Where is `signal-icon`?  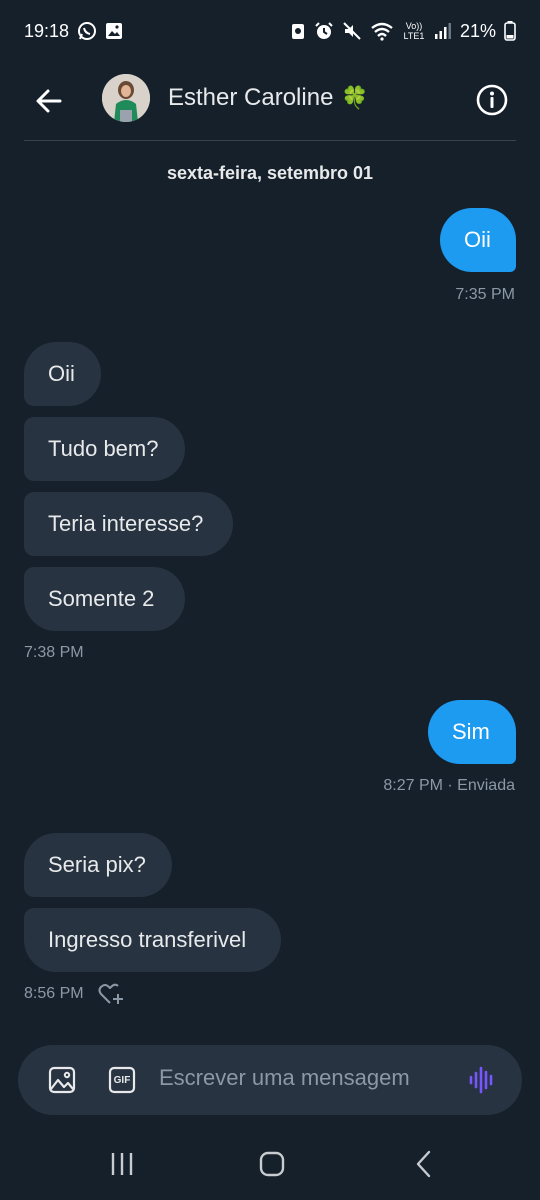
signal-icon is located at coordinates (443, 31).